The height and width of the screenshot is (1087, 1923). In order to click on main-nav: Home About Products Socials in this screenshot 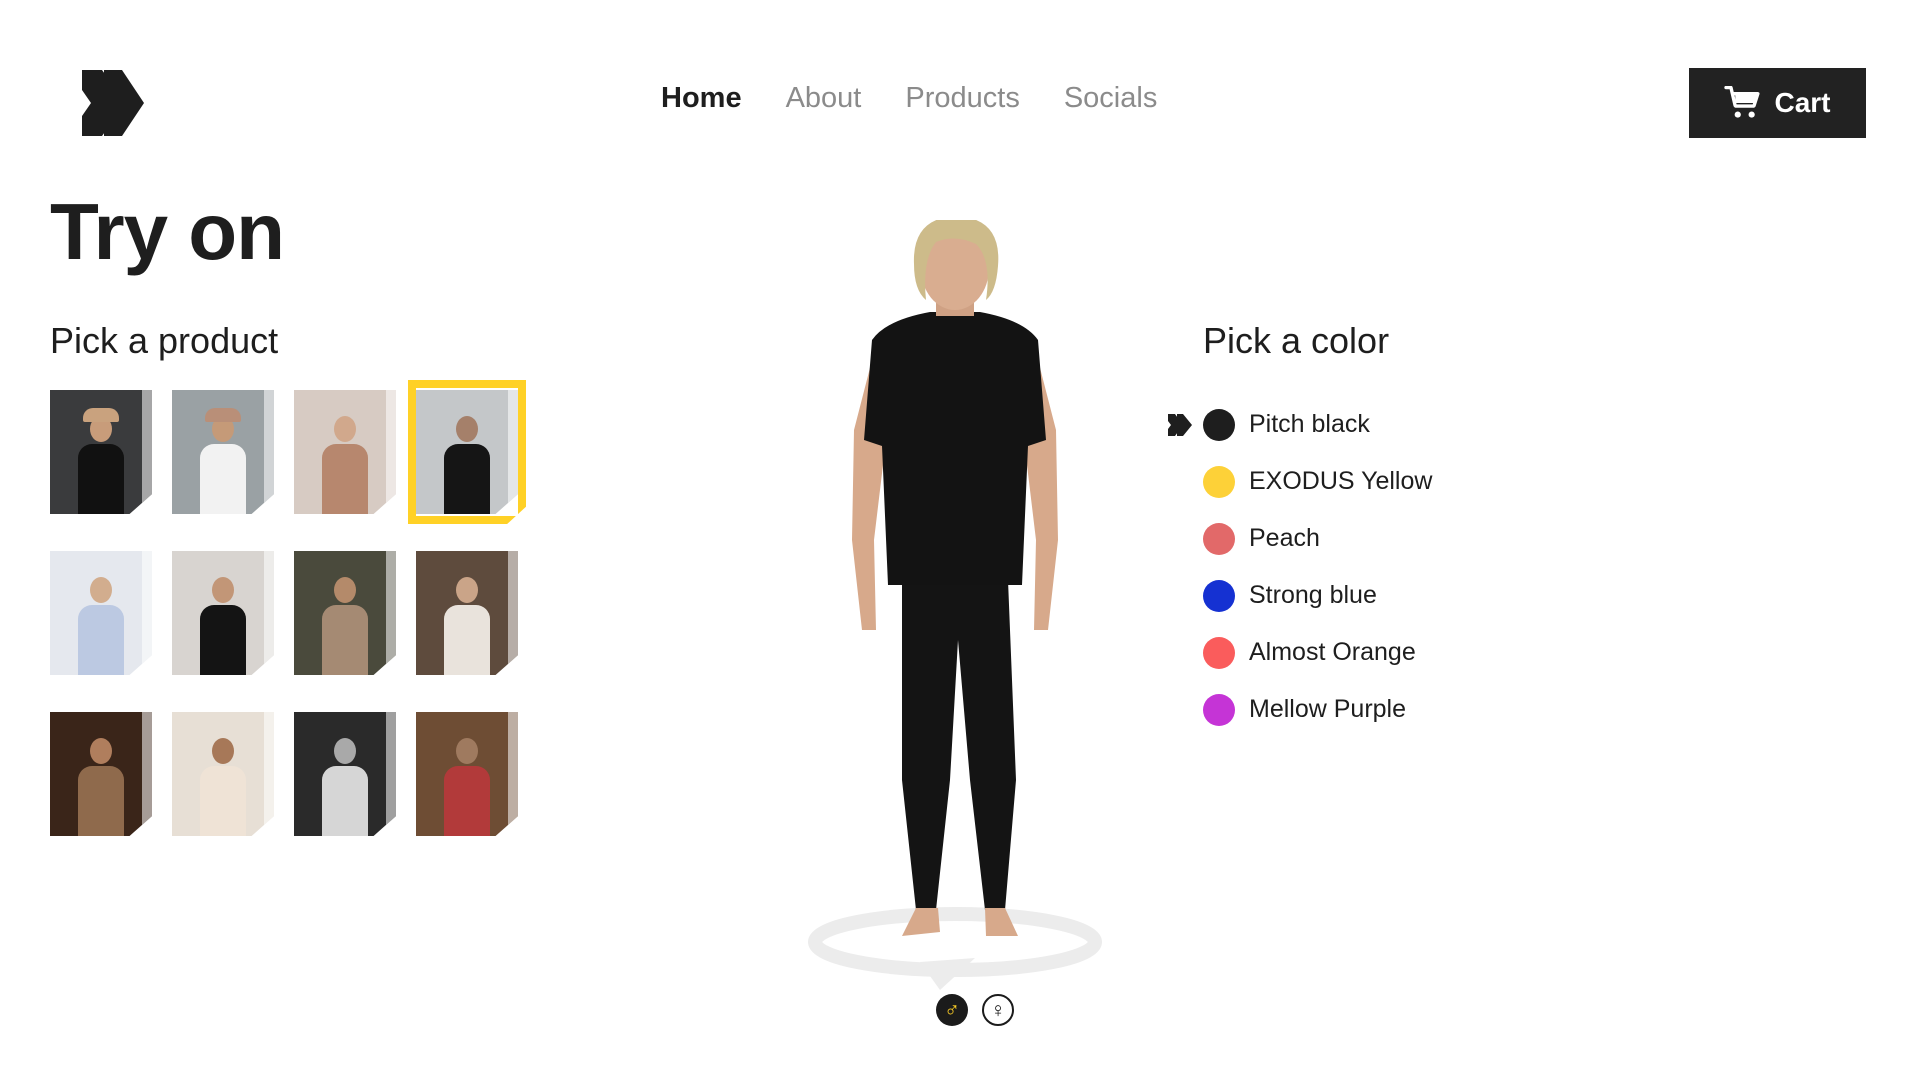, I will do `click(909, 98)`.